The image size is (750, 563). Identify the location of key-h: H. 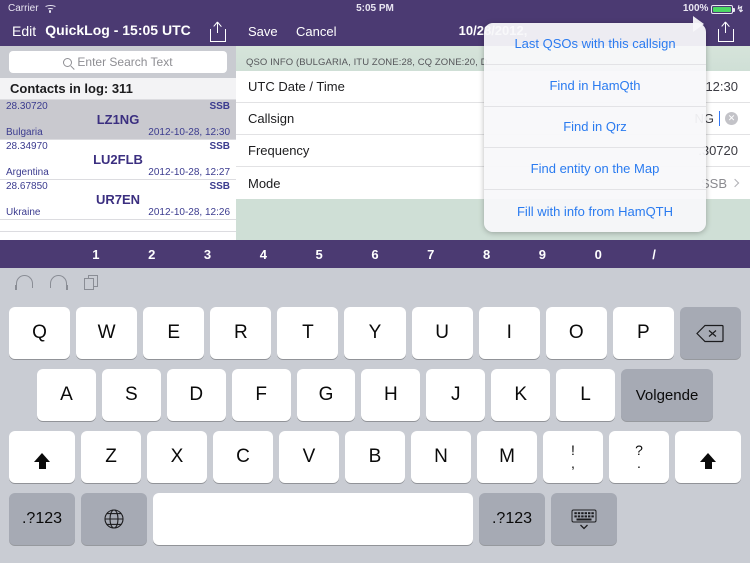
(391, 395).